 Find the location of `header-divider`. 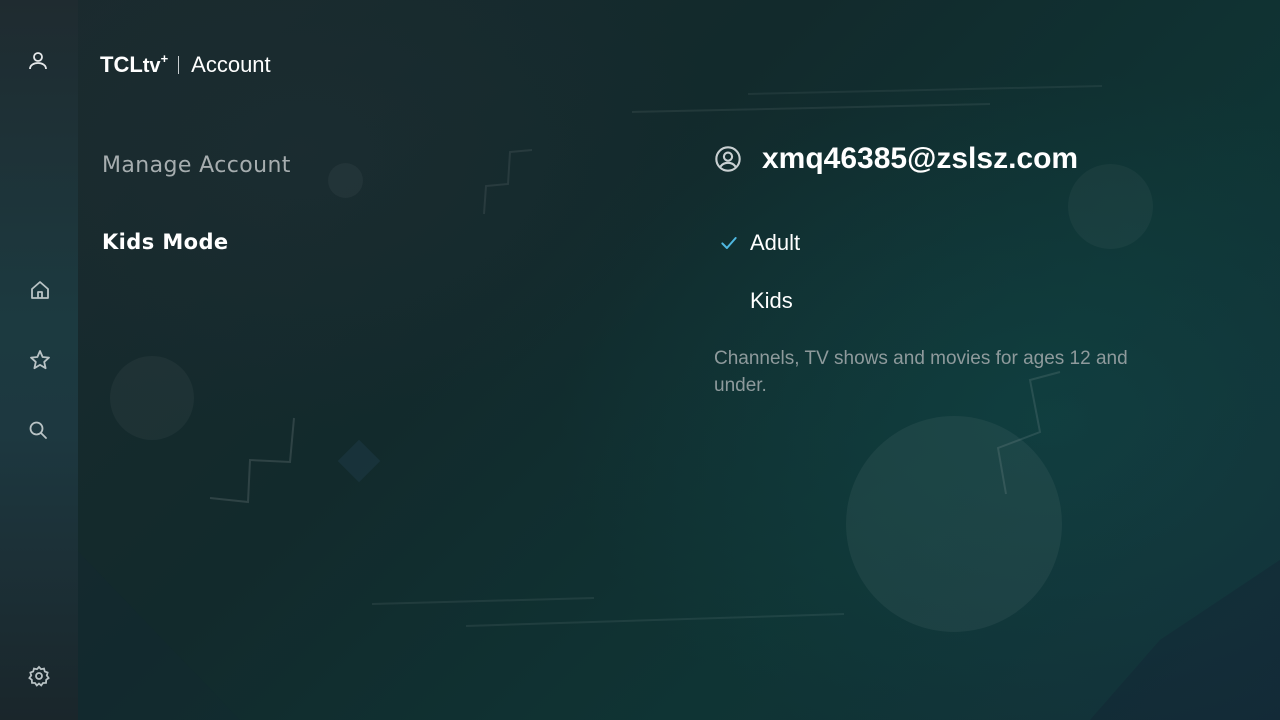

header-divider is located at coordinates (179, 65).